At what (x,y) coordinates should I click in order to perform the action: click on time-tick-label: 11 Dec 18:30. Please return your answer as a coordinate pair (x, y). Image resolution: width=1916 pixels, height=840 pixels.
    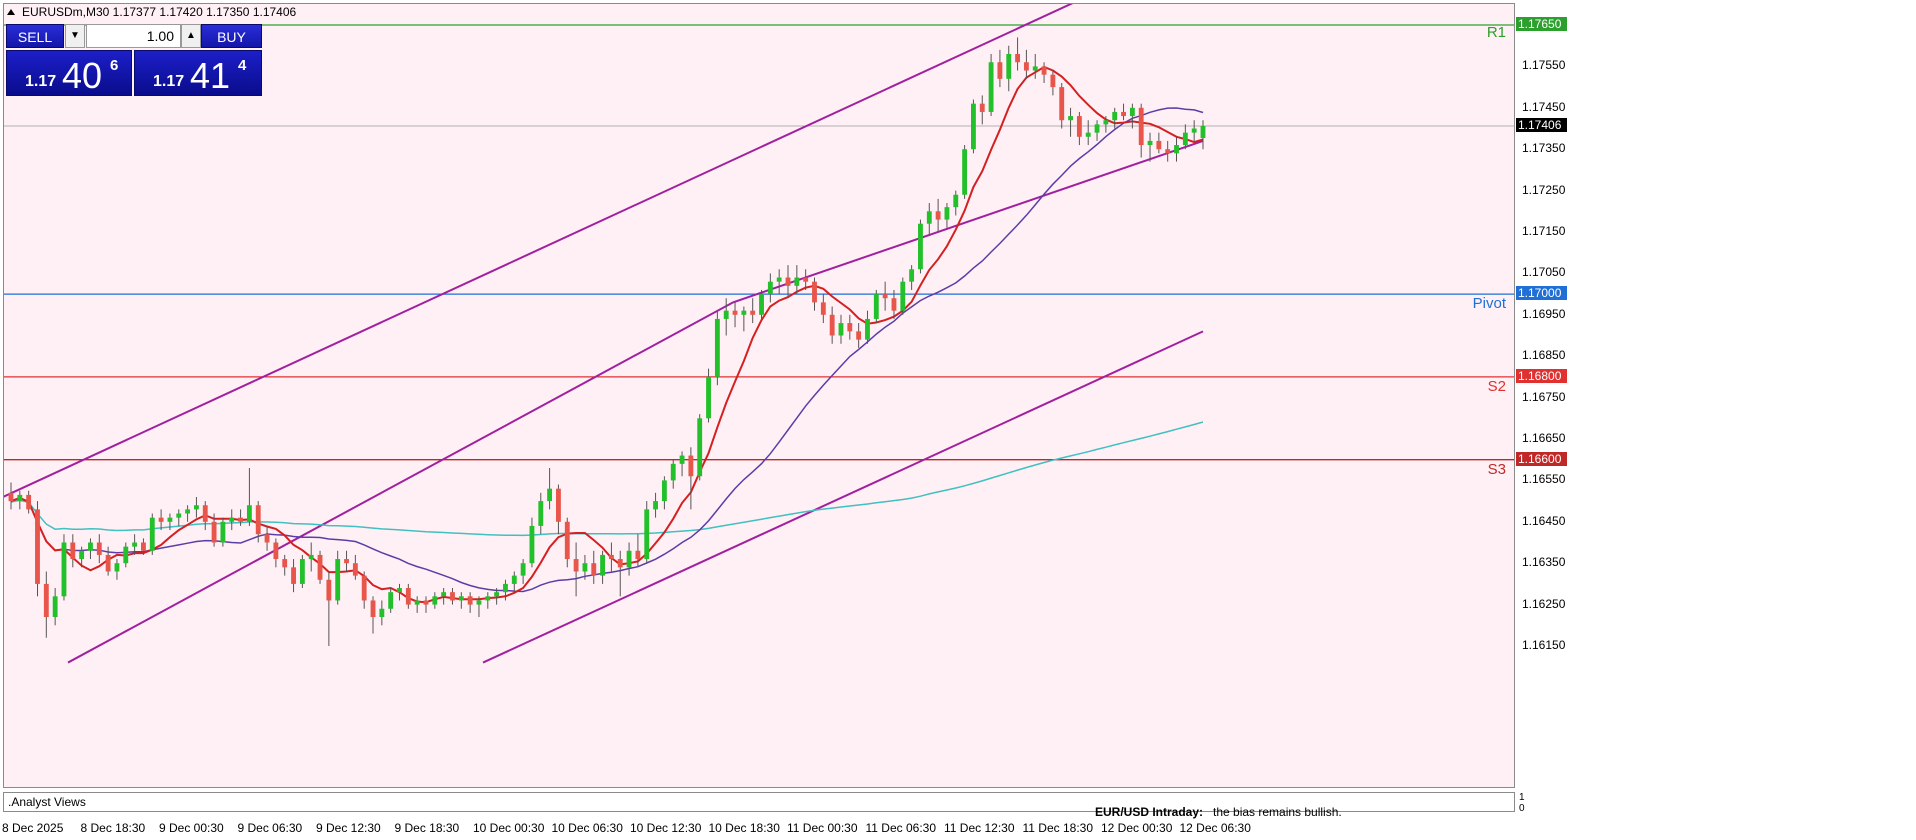
    Looking at the image, I should click on (1058, 828).